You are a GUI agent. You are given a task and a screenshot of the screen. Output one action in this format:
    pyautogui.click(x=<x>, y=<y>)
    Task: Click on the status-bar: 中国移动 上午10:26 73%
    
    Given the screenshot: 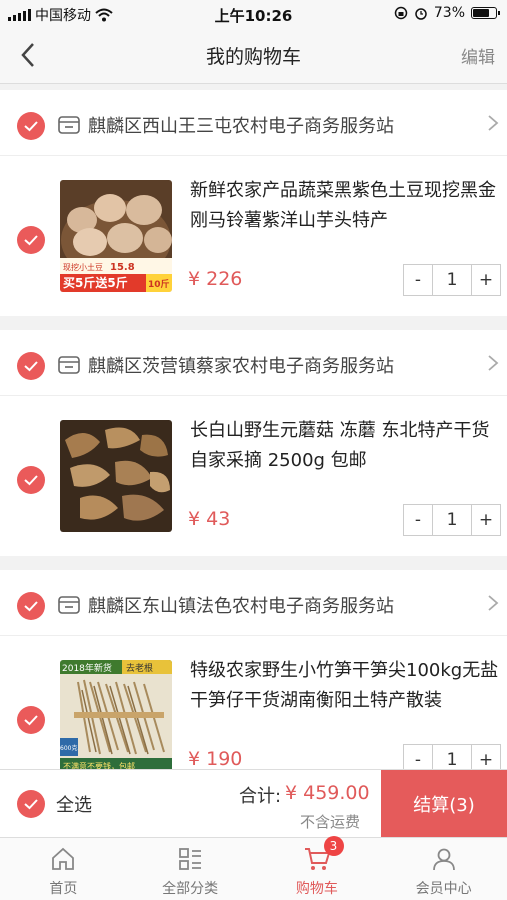 What is the action you would take?
    pyautogui.click(x=253, y=14)
    